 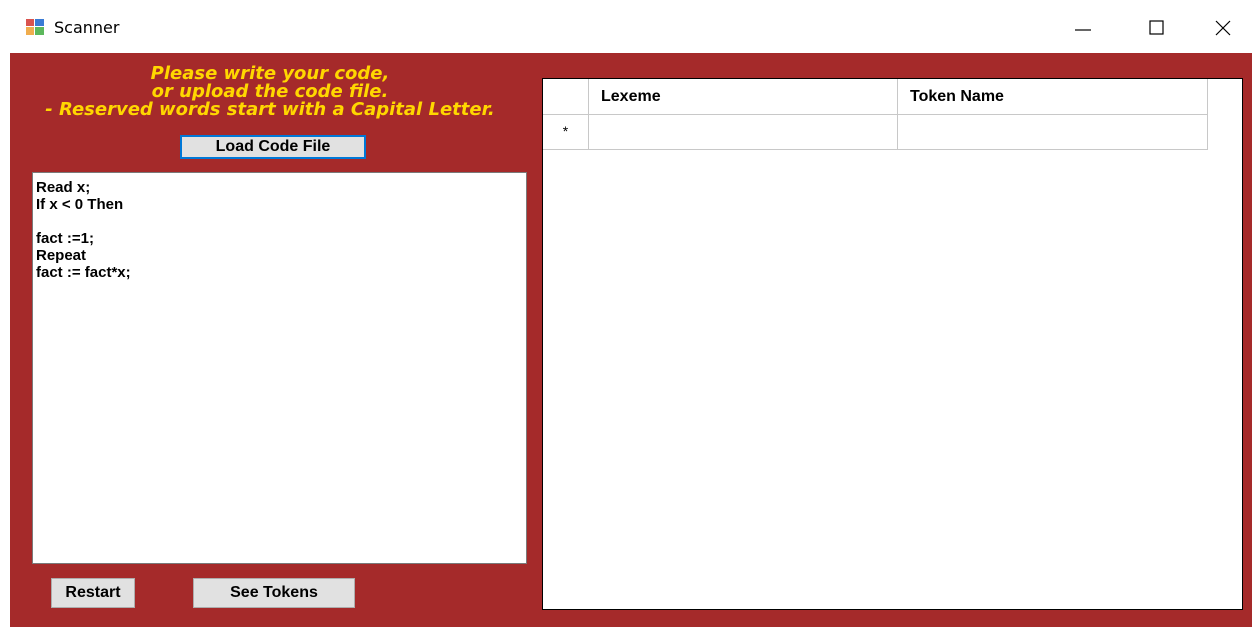 What do you see at coordinates (35, 27) in the screenshot?
I see `app-icon` at bounding box center [35, 27].